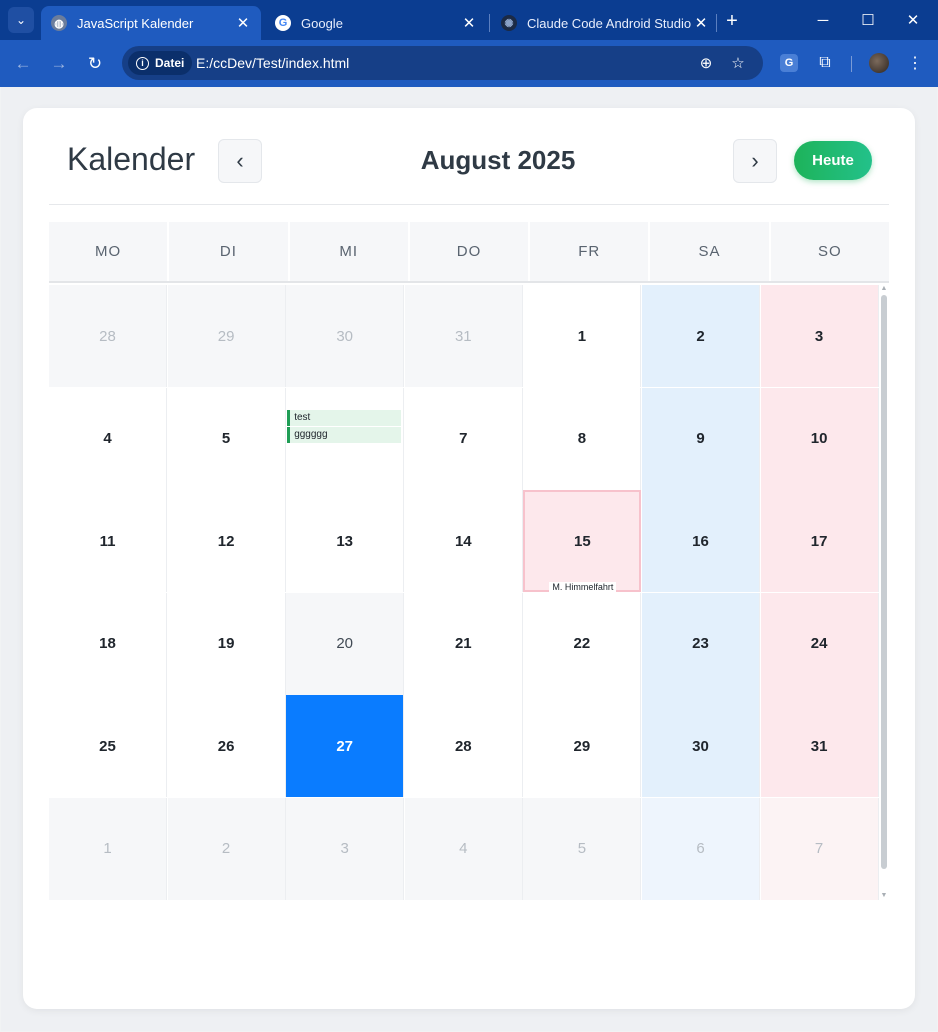 The image size is (938, 1032). I want to click on address-bar: i Datei E:/ccDev/Test/index.html ⊕ ☆, so click(442, 63).